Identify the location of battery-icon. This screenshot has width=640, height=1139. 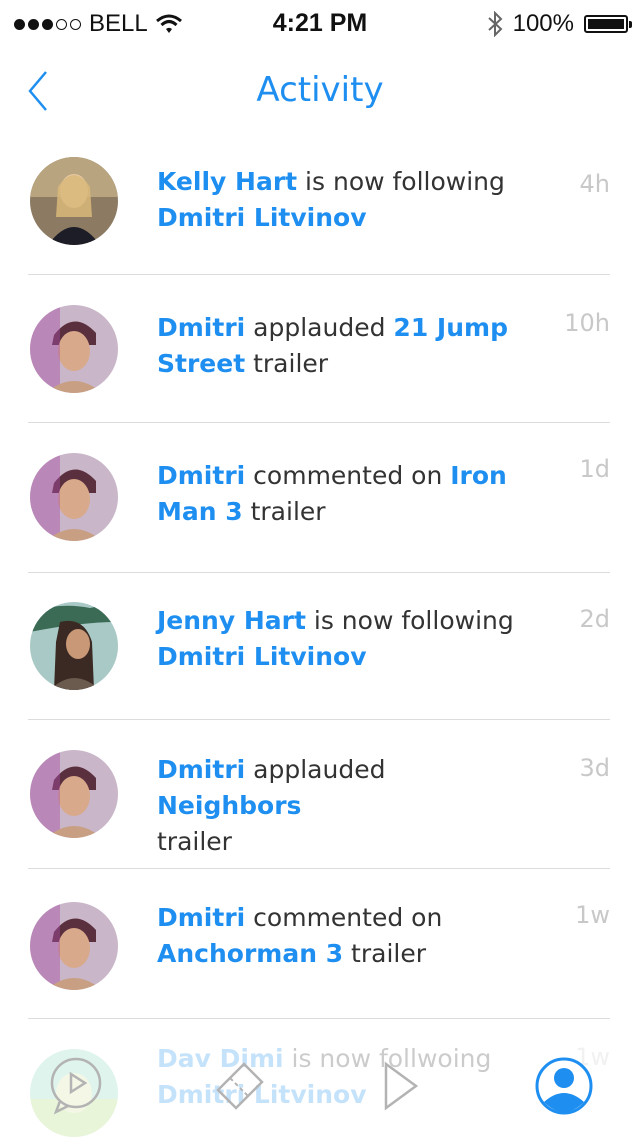
(608, 24).